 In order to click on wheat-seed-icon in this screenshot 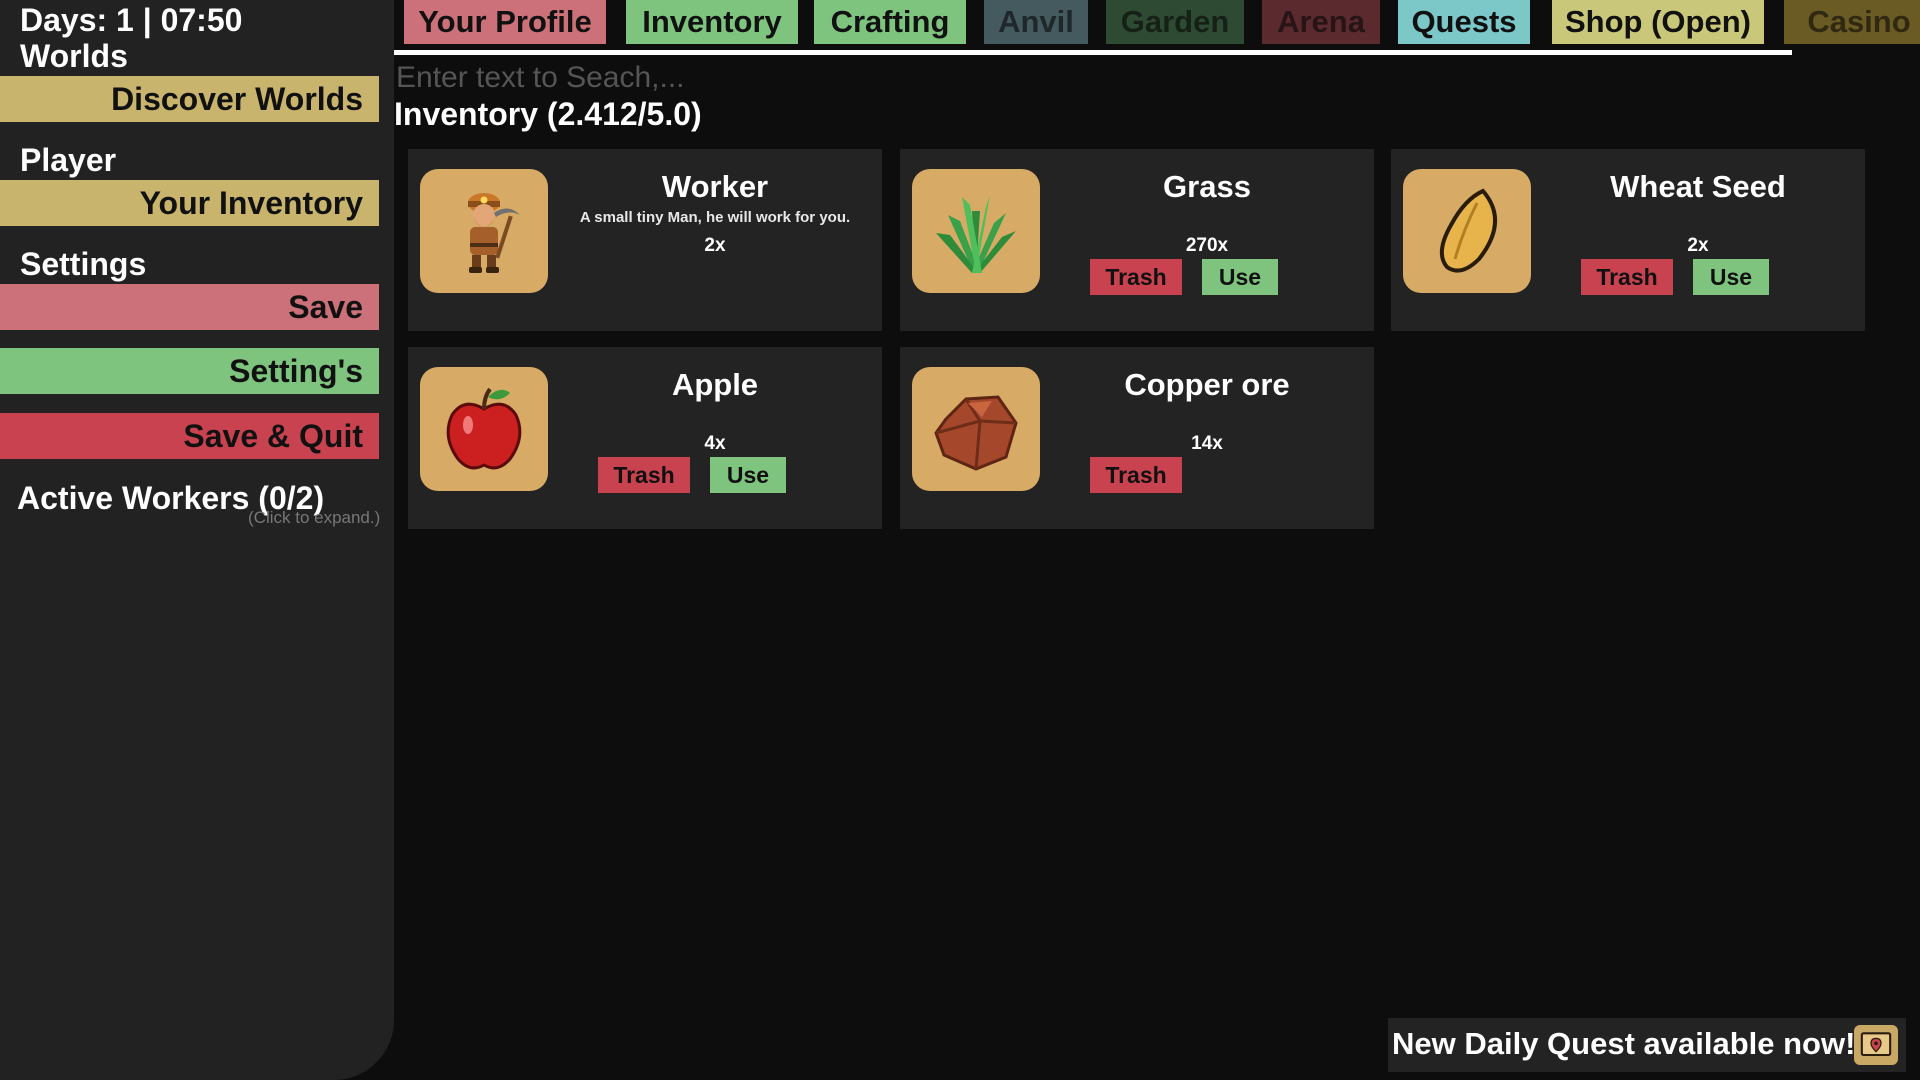, I will do `click(1467, 231)`.